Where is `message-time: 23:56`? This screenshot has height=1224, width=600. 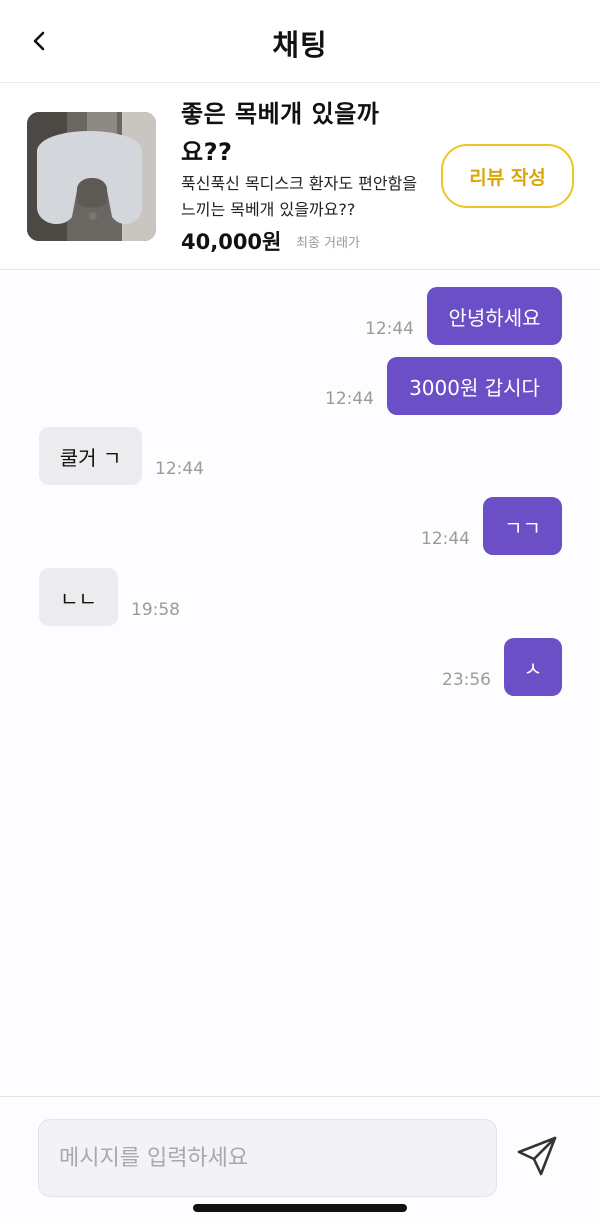
message-time: 23:56 is located at coordinates (466, 680).